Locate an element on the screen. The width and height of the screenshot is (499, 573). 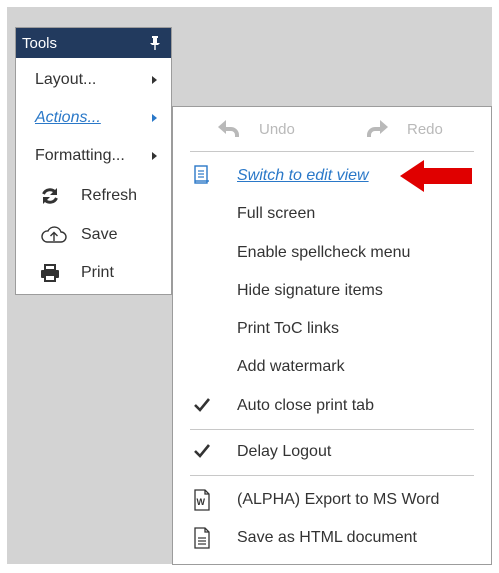
save-as-html-item: Save as HTML document is located at coordinates (332, 538).